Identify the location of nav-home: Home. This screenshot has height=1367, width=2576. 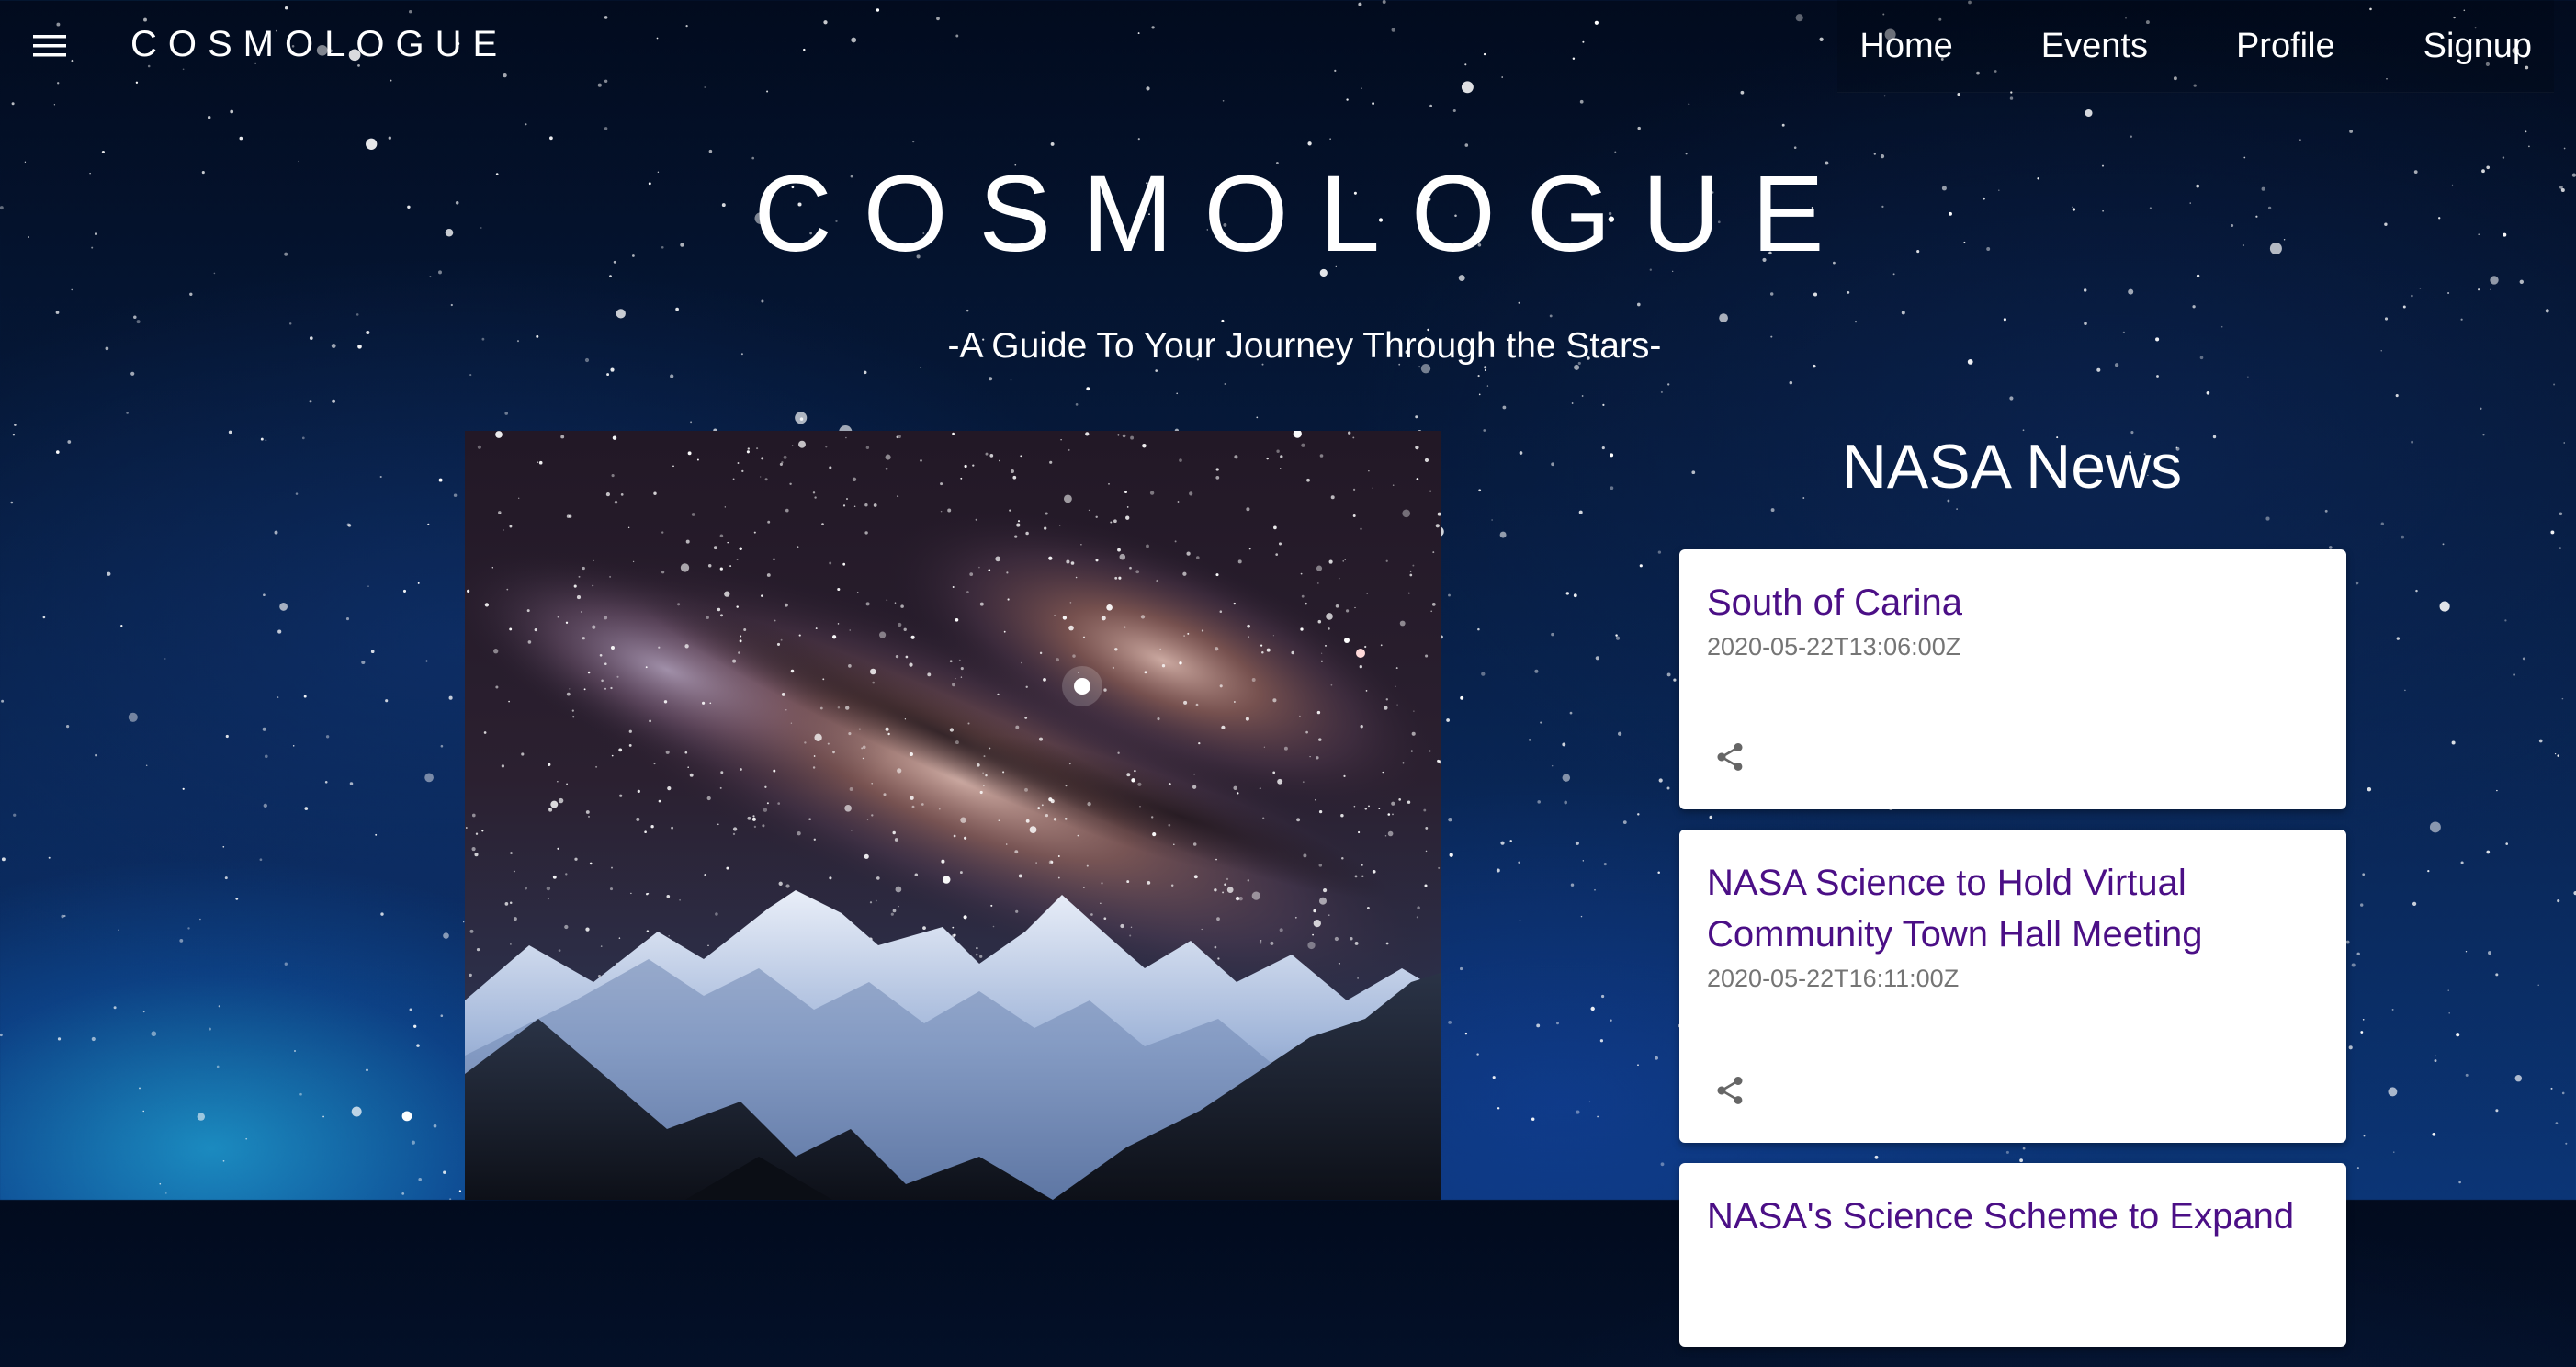
(1905, 46).